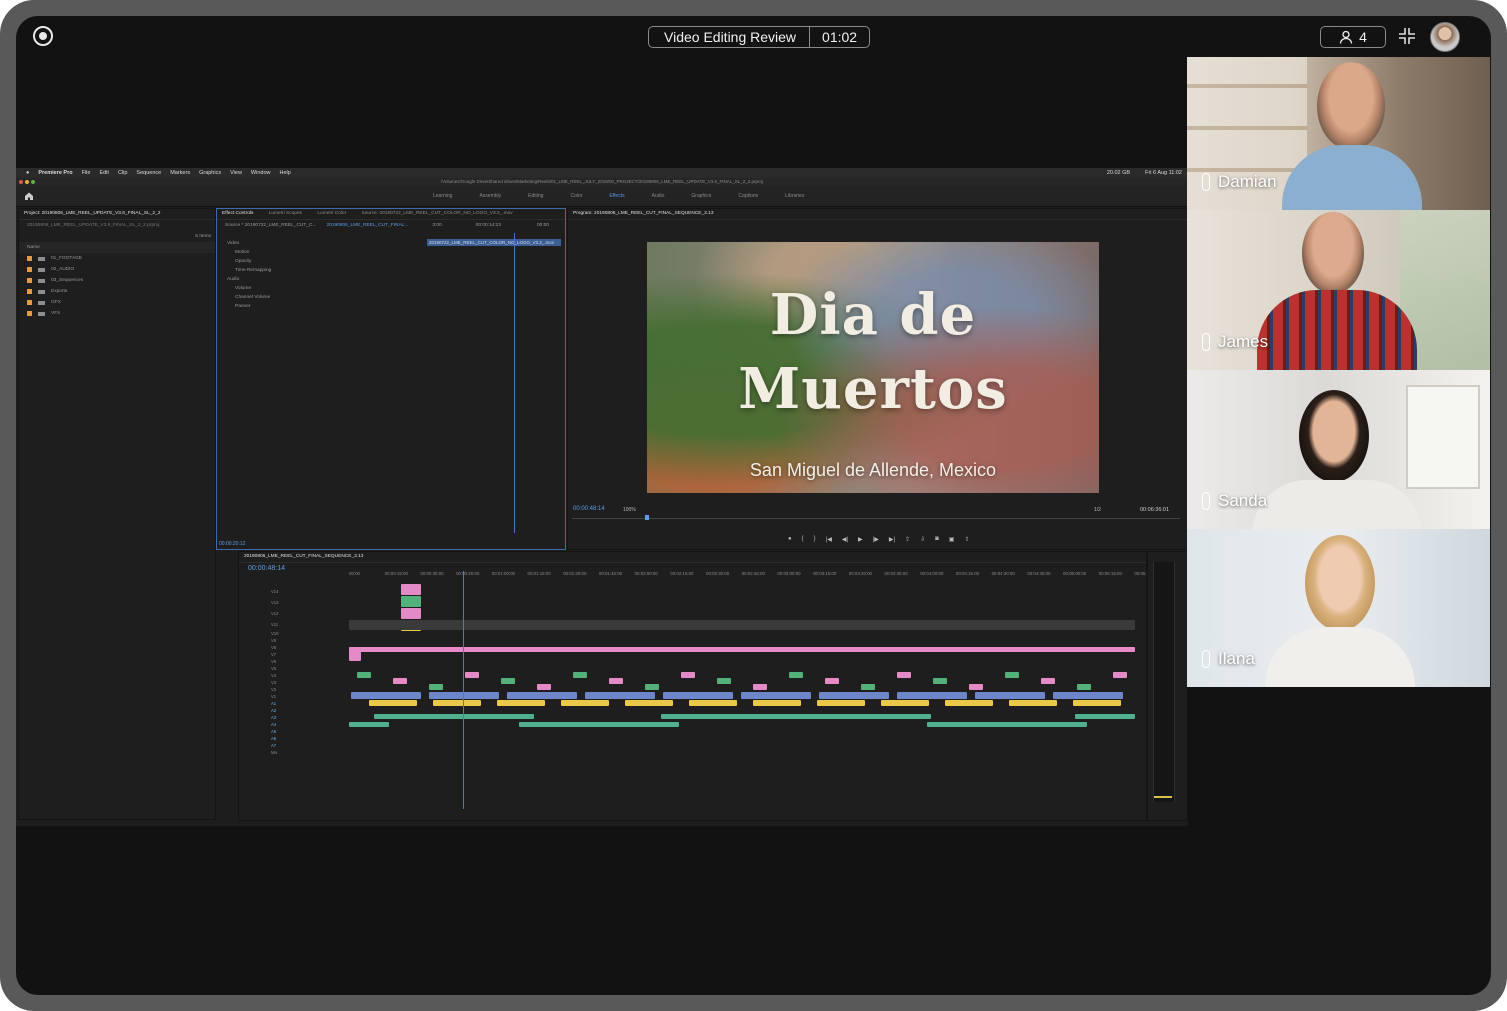 This screenshot has height=1011, width=1507. What do you see at coordinates (117, 269) in the screenshot?
I see `bin-row: 02_AUDIO` at bounding box center [117, 269].